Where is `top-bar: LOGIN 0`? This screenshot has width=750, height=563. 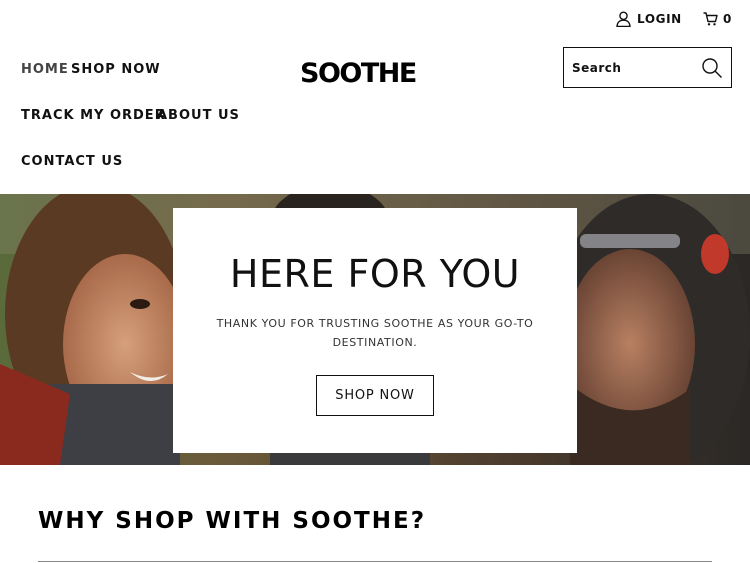
top-bar: LOGIN 0 is located at coordinates (375, 20).